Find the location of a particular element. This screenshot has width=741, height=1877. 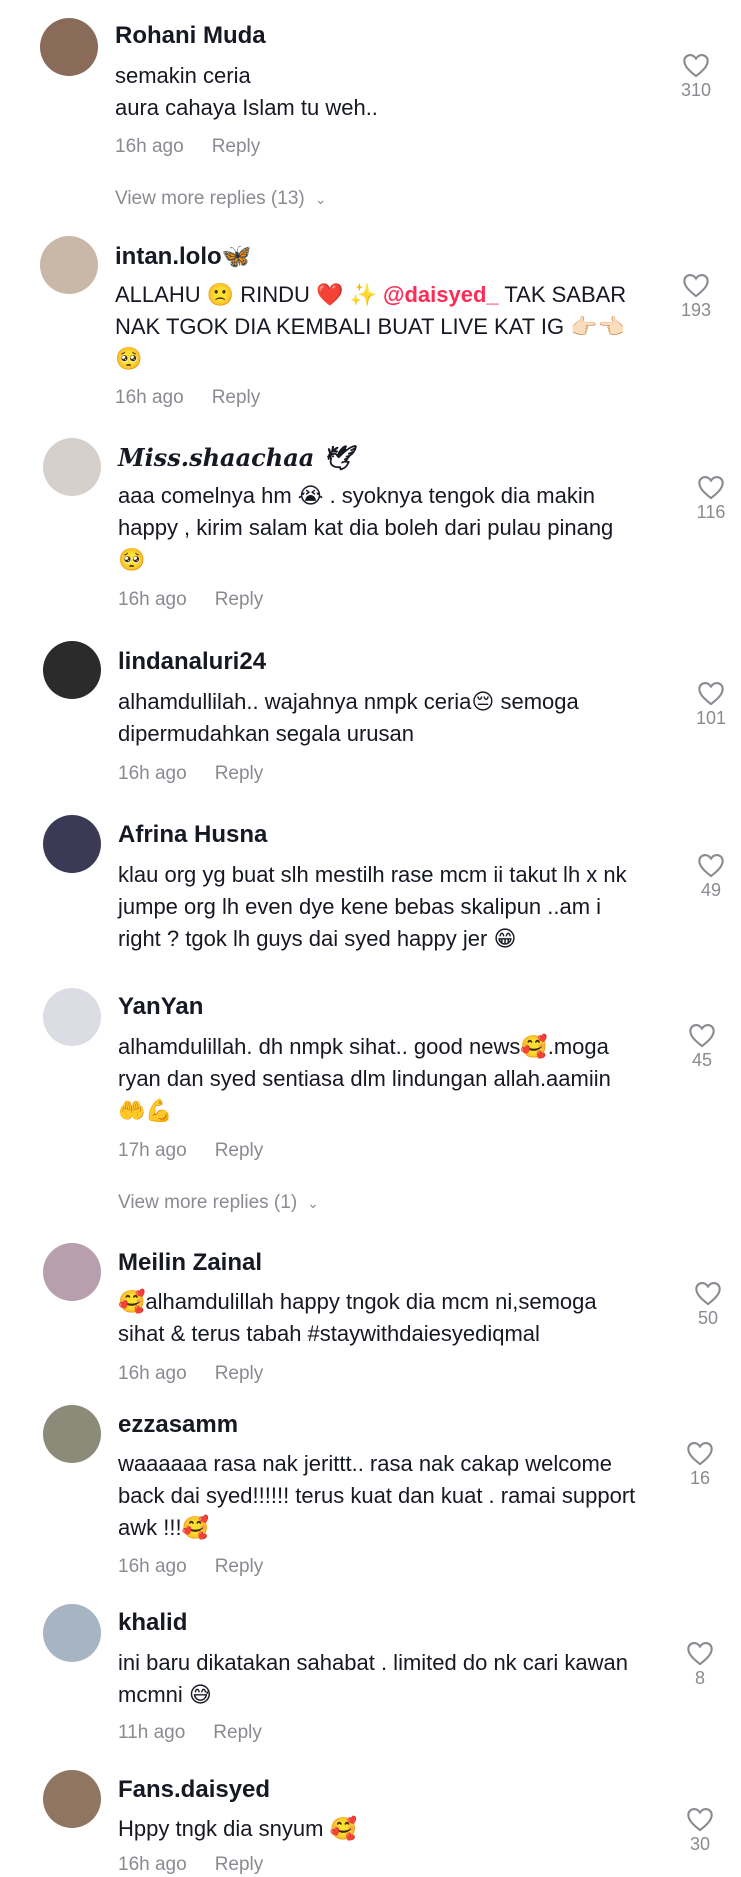

like-button: 8 is located at coordinates (700, 1664).